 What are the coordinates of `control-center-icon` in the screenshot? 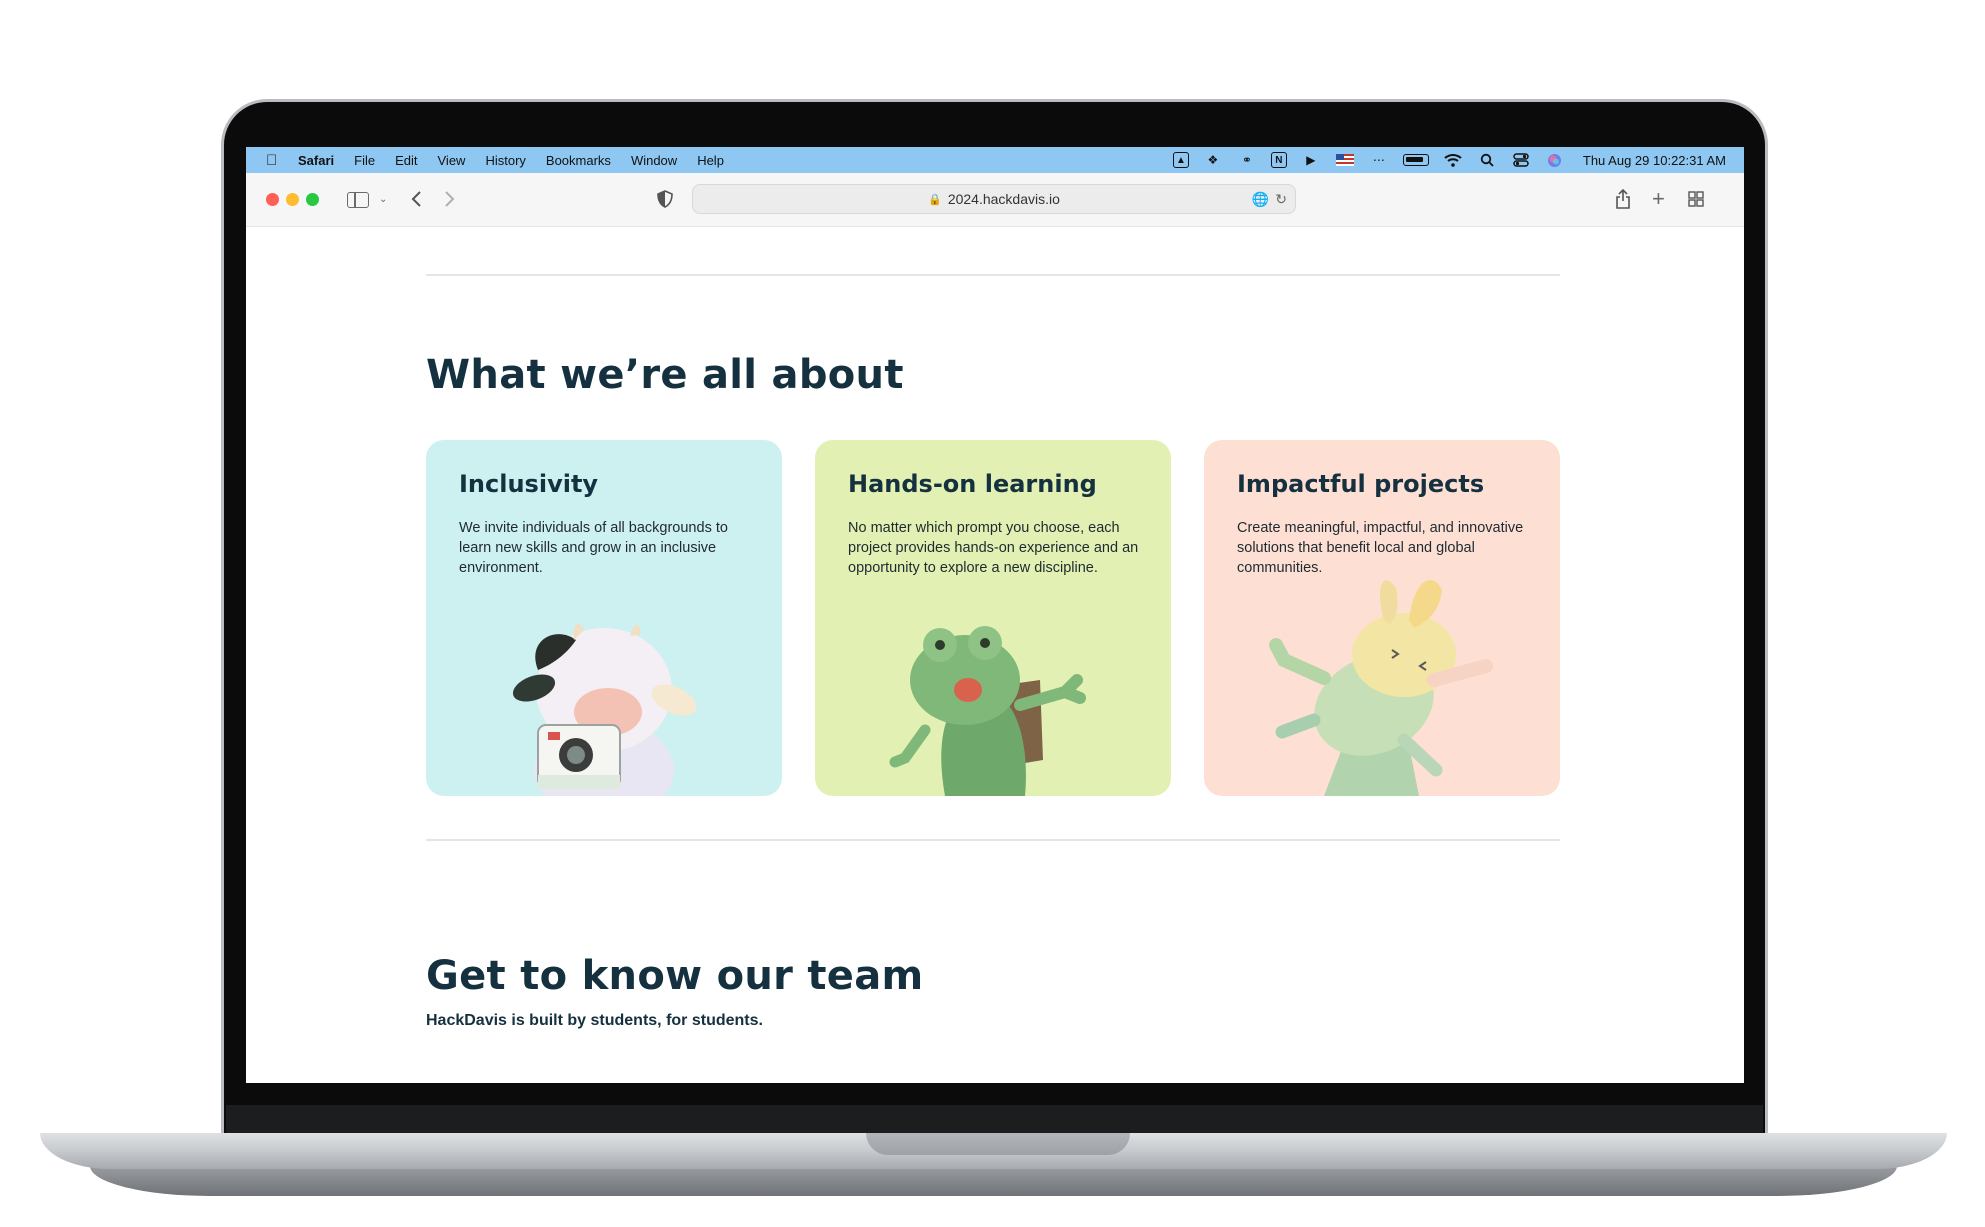 It's located at (1521, 160).